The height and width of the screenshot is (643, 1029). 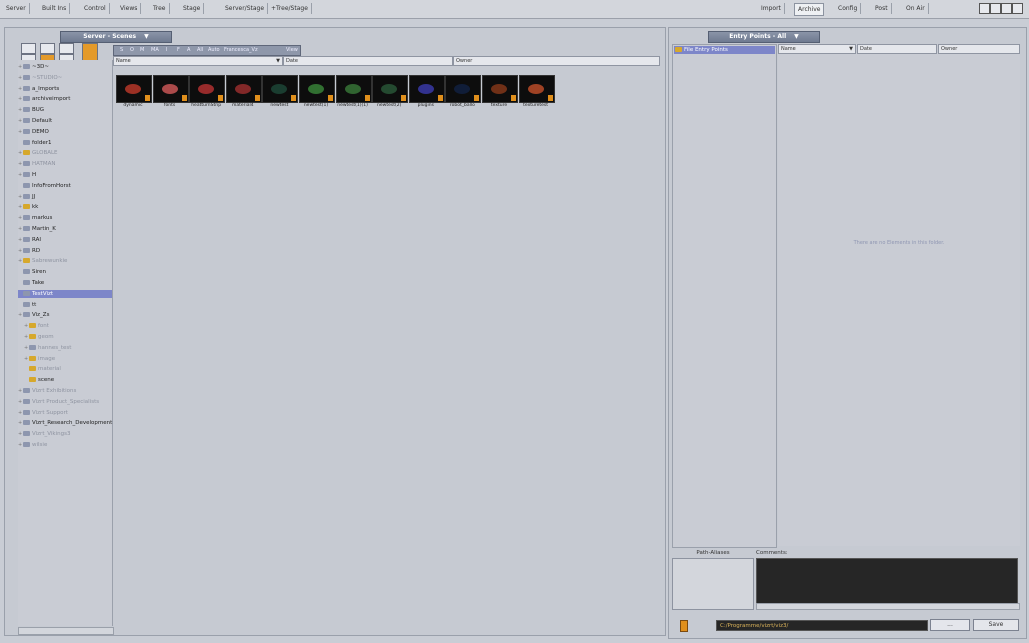 What do you see at coordinates (28, 207) in the screenshot?
I see `tree-item: + kk` at bounding box center [28, 207].